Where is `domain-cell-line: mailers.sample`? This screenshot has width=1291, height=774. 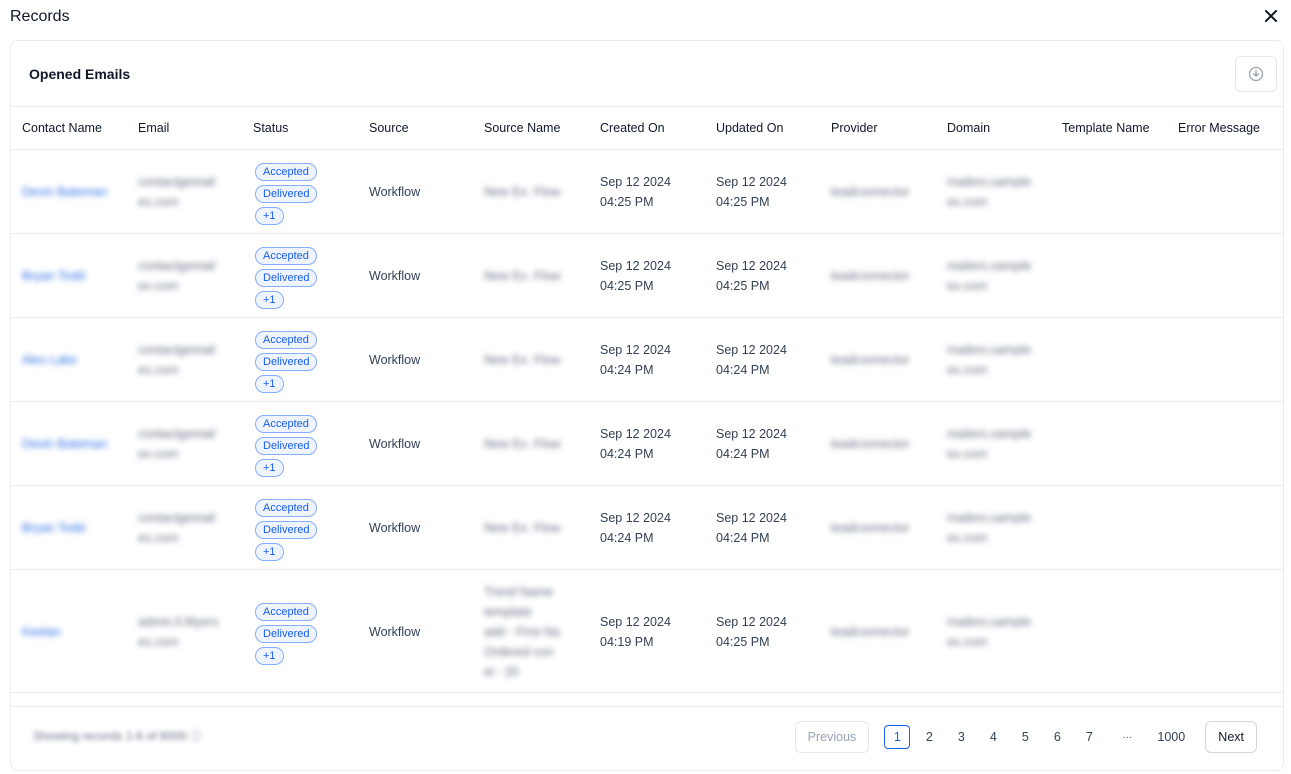
domain-cell-line: mailers.sample is located at coordinates (989, 182).